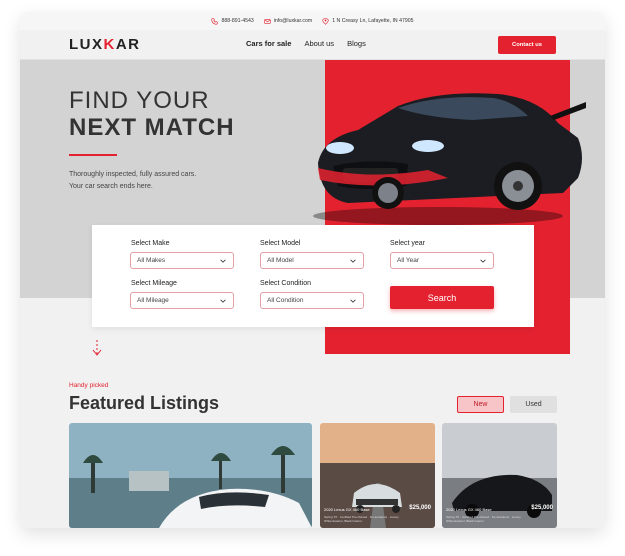 Image resolution: width=625 pixels, height=556 pixels. I want to click on mail-icon, so click(267, 21).